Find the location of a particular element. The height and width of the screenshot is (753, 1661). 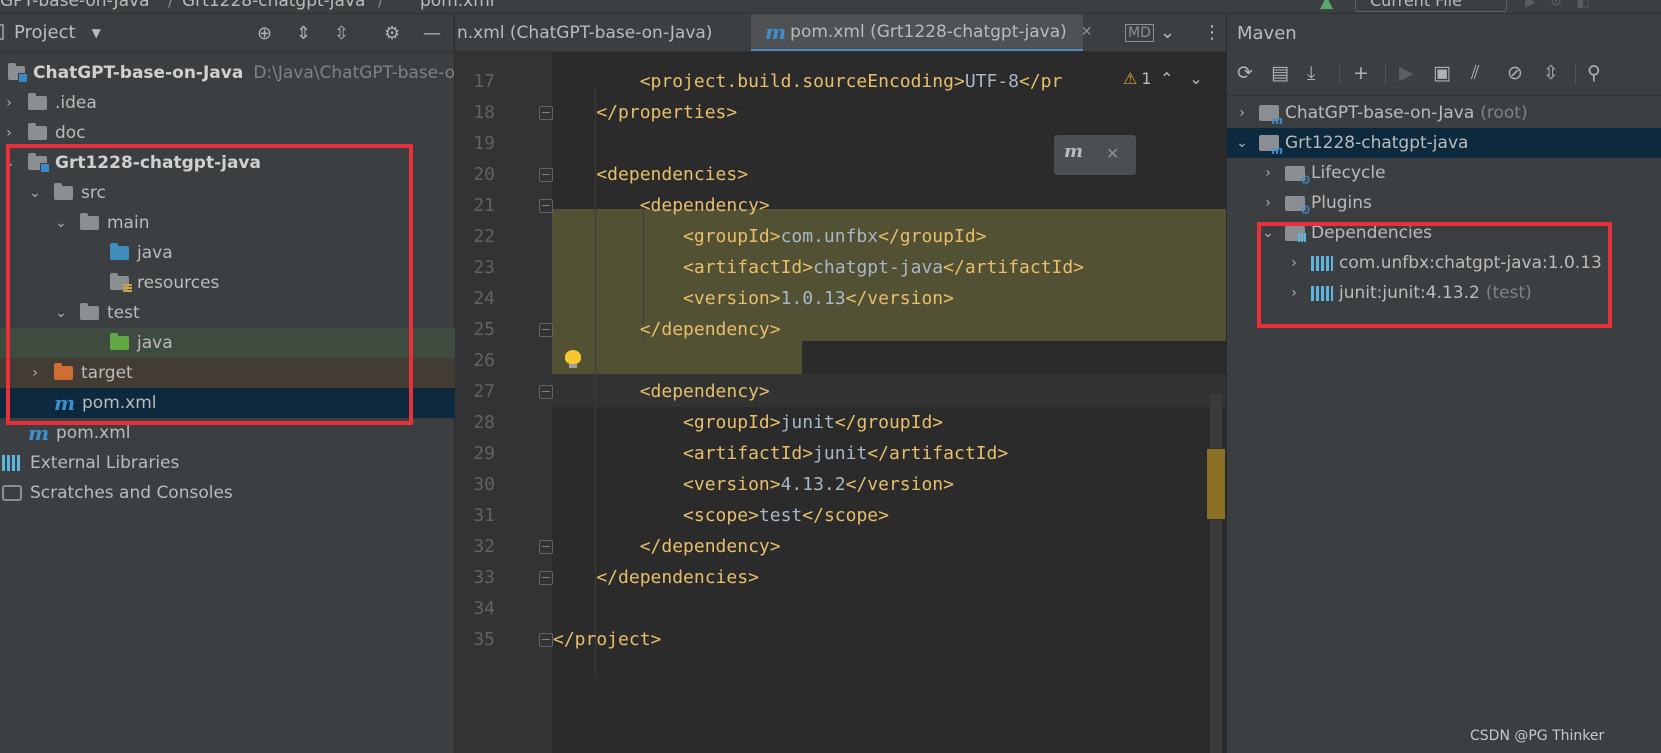

reload-icon: ⟳ is located at coordinates (1245, 73).